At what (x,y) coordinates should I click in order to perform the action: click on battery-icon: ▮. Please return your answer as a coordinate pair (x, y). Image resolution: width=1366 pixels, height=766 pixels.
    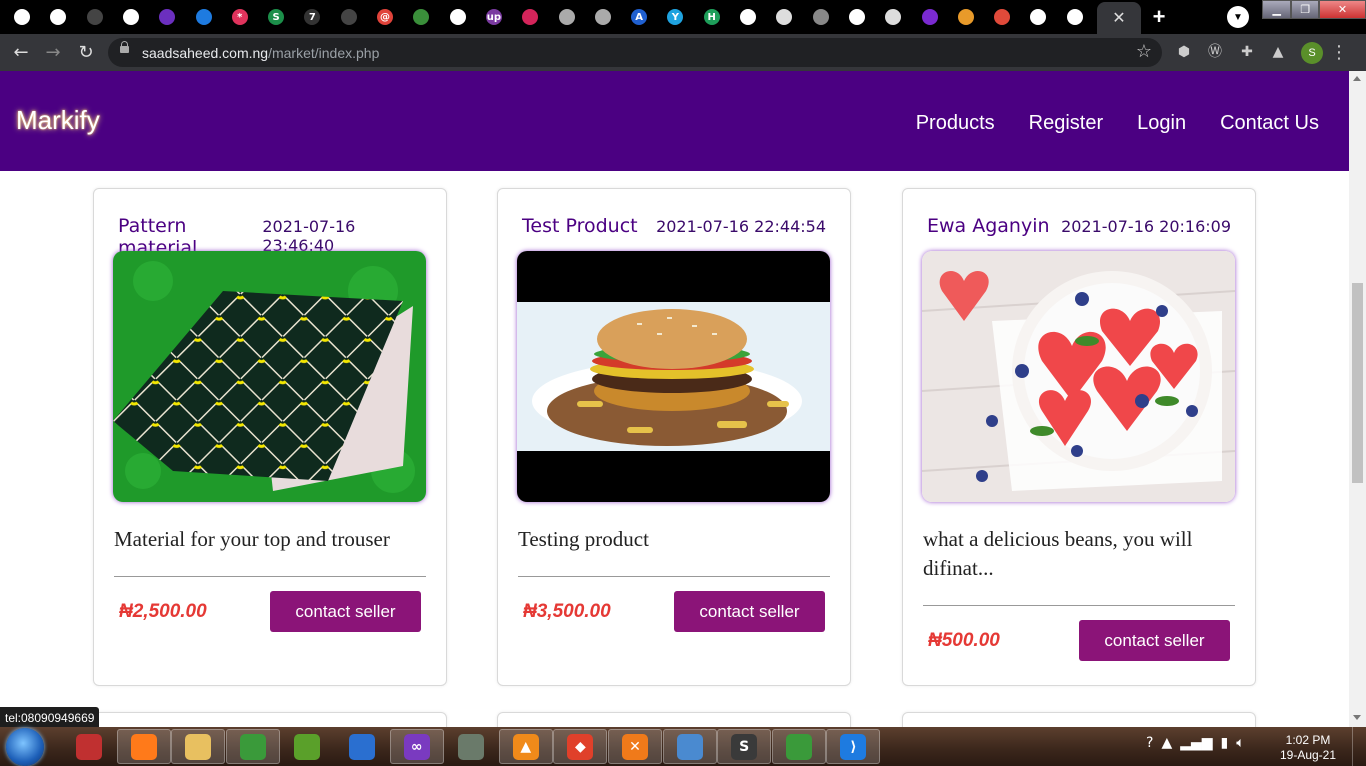
    Looking at the image, I should click on (1225, 743).